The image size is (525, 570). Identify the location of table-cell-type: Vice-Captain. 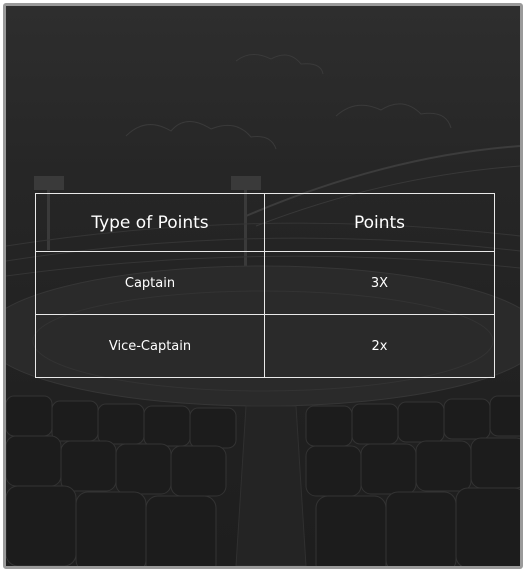
(150, 346).